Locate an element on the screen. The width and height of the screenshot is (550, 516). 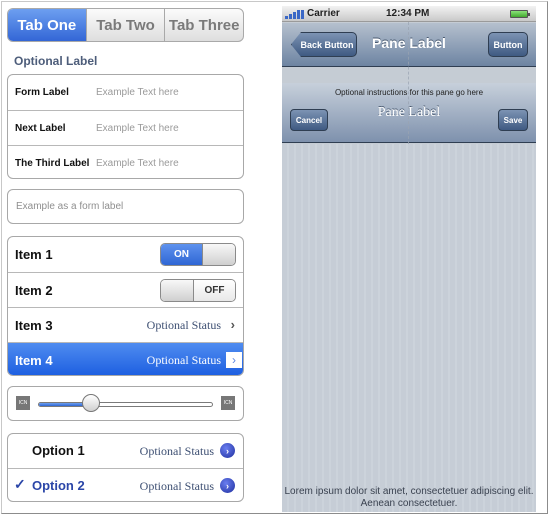
toggle-on: ON is located at coordinates (198, 254).